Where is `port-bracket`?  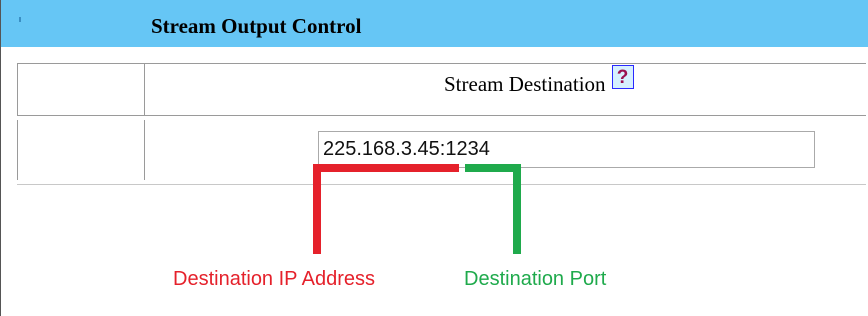
port-bracket is located at coordinates (493, 209).